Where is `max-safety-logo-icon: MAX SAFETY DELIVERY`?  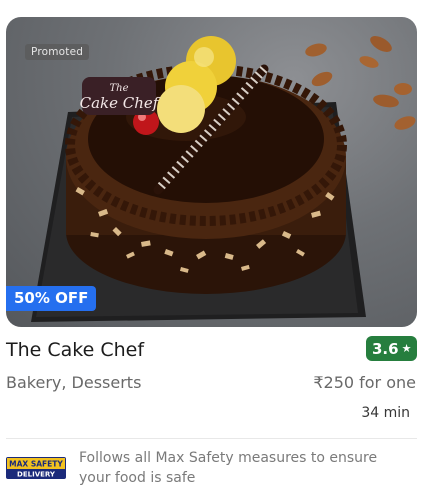 max-safety-logo-icon: MAX SAFETY DELIVERY is located at coordinates (36, 468).